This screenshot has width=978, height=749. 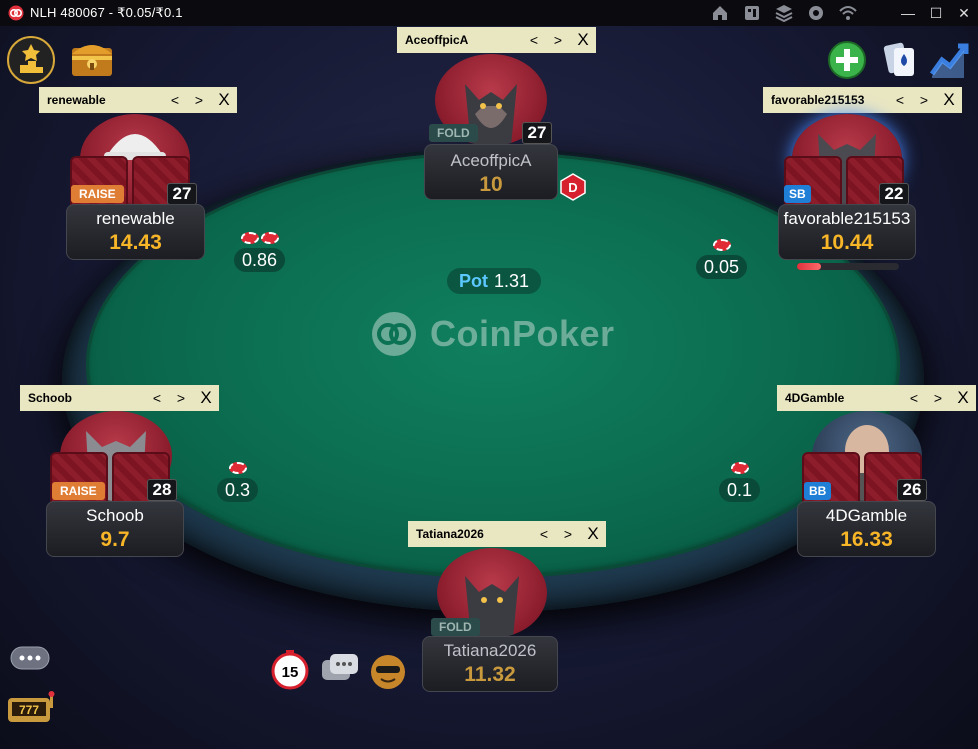 What do you see at coordinates (490, 650) in the screenshot?
I see `player-name: Tatiana2026` at bounding box center [490, 650].